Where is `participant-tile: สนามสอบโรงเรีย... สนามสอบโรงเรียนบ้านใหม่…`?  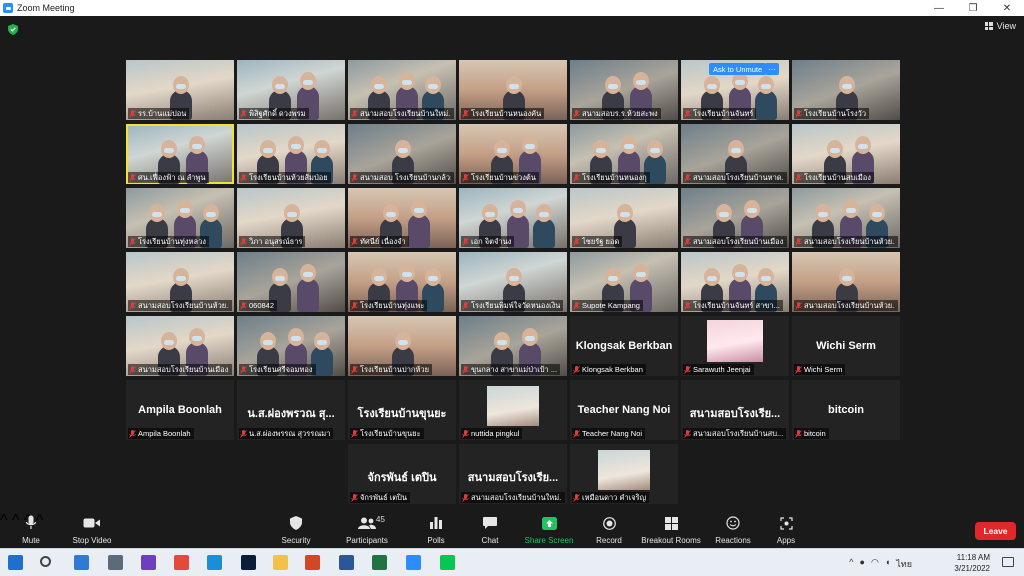 participant-tile: สนามสอบโรงเรีย... สนามสอบโรงเรียนบ้านใหม่… is located at coordinates (513, 474).